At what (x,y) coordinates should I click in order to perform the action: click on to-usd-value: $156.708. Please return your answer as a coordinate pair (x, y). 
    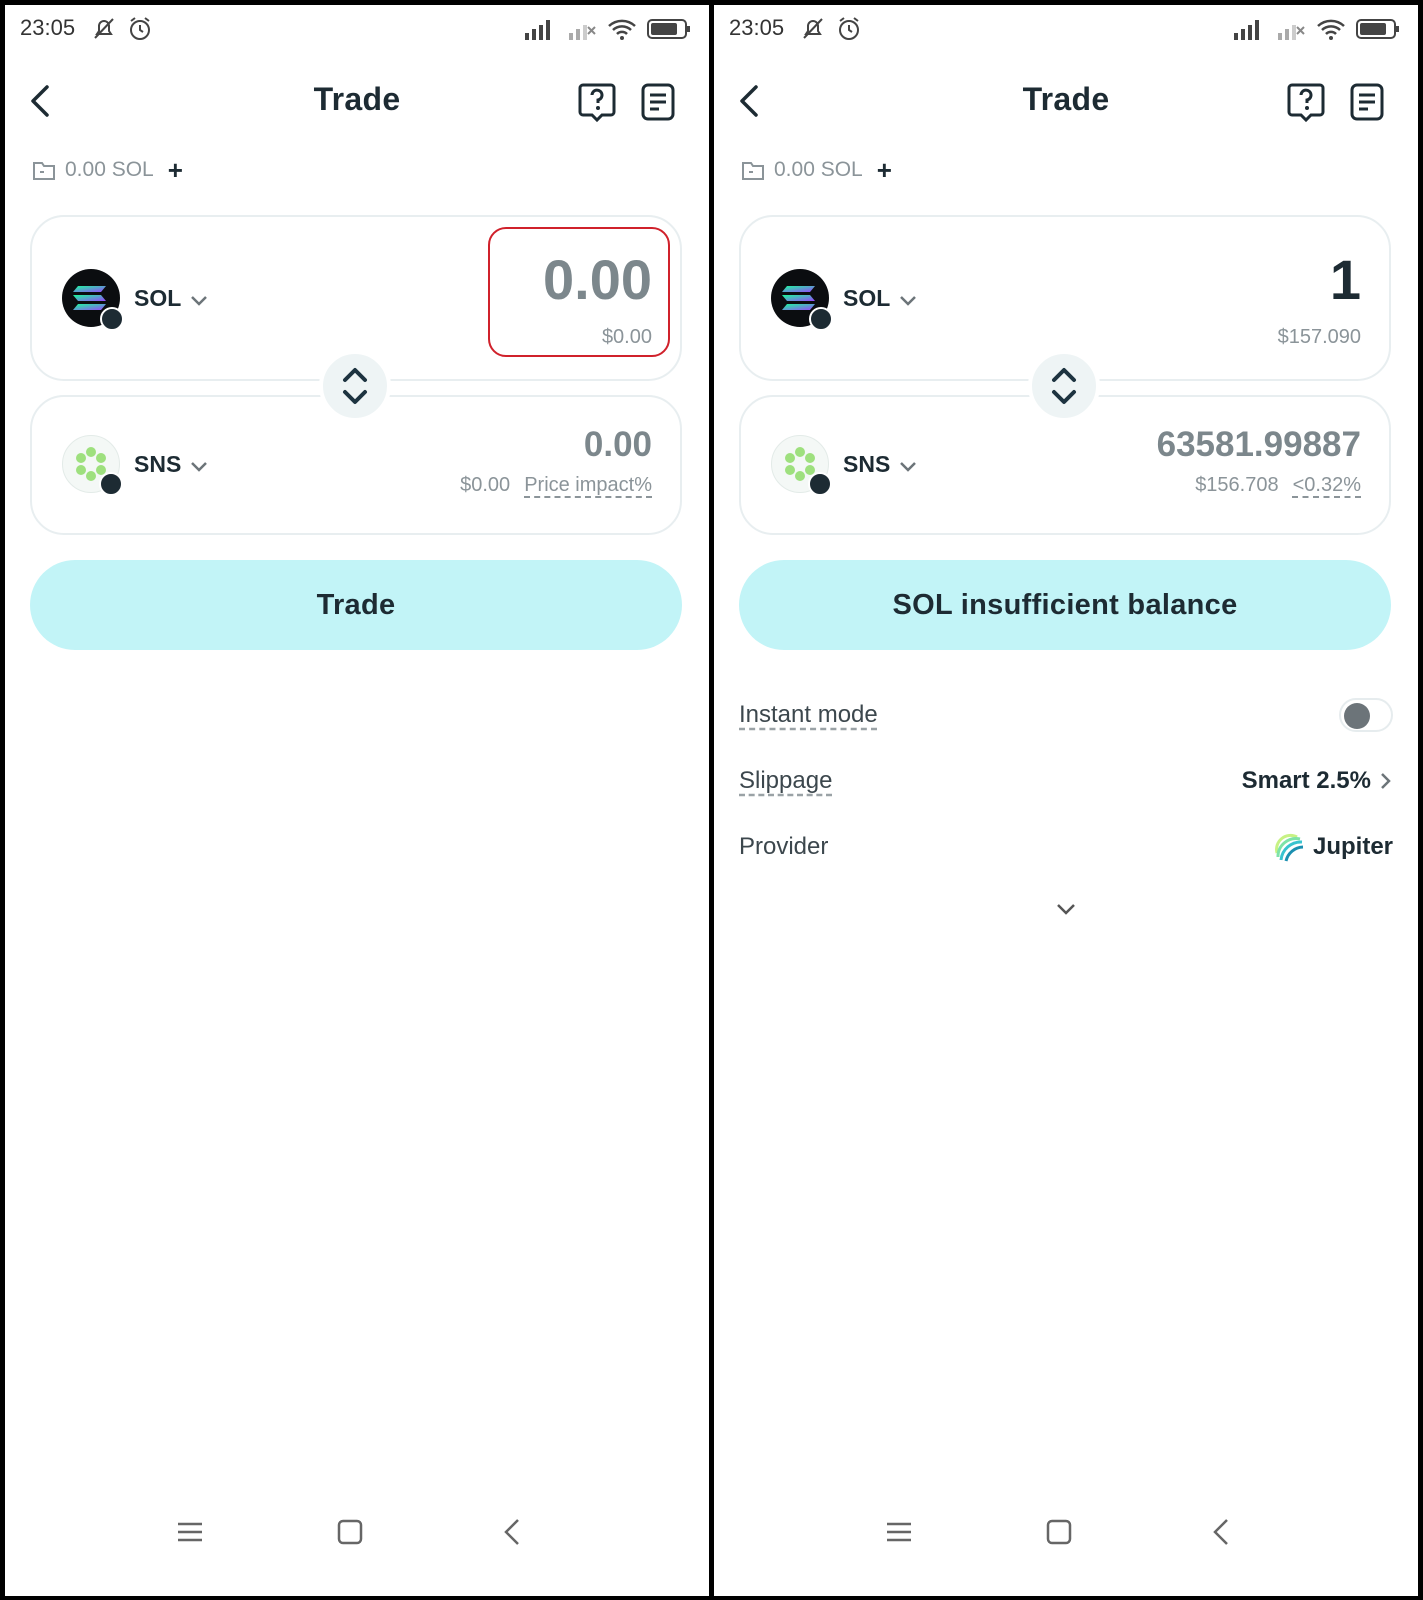
    Looking at the image, I should click on (1237, 485).